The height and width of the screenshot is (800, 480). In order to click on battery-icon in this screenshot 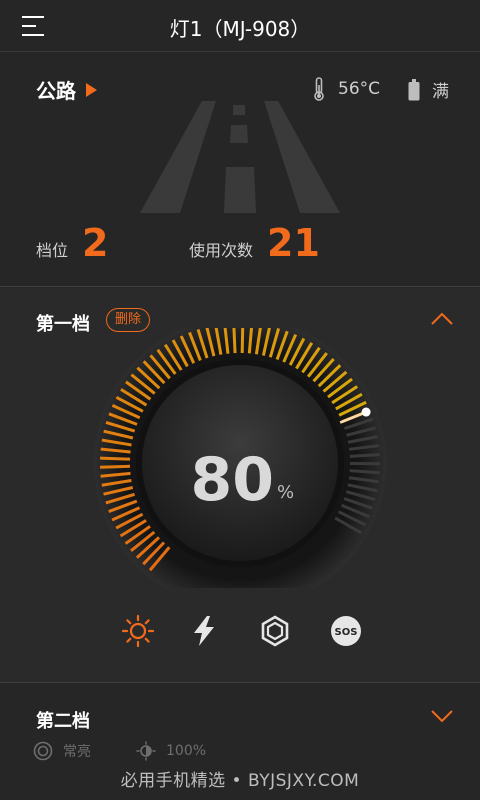, I will do `click(414, 89)`.